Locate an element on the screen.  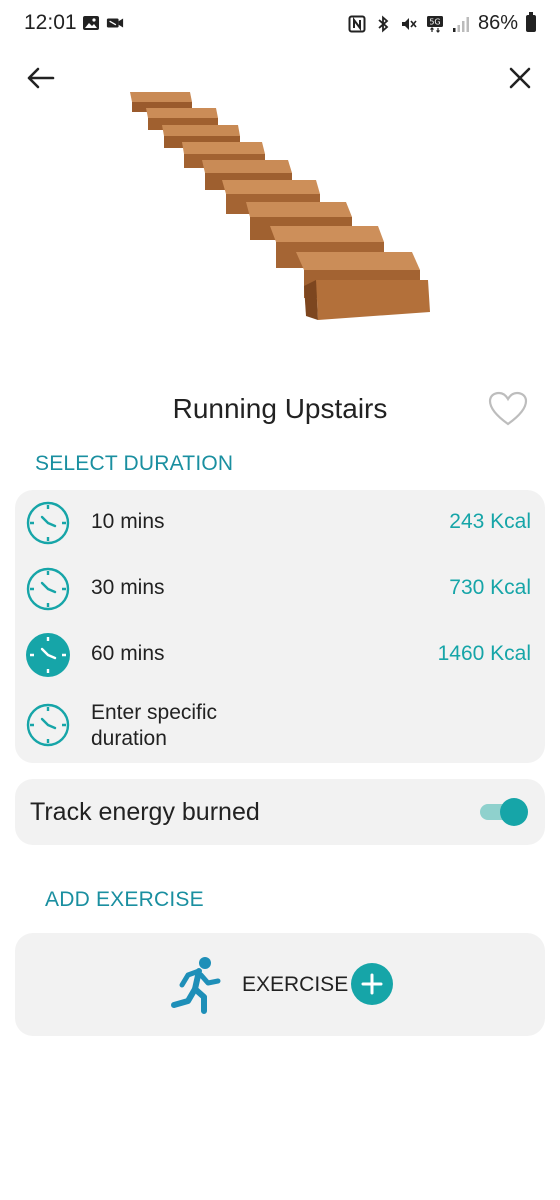
wooden-stairs-image is located at coordinates (280, 206).